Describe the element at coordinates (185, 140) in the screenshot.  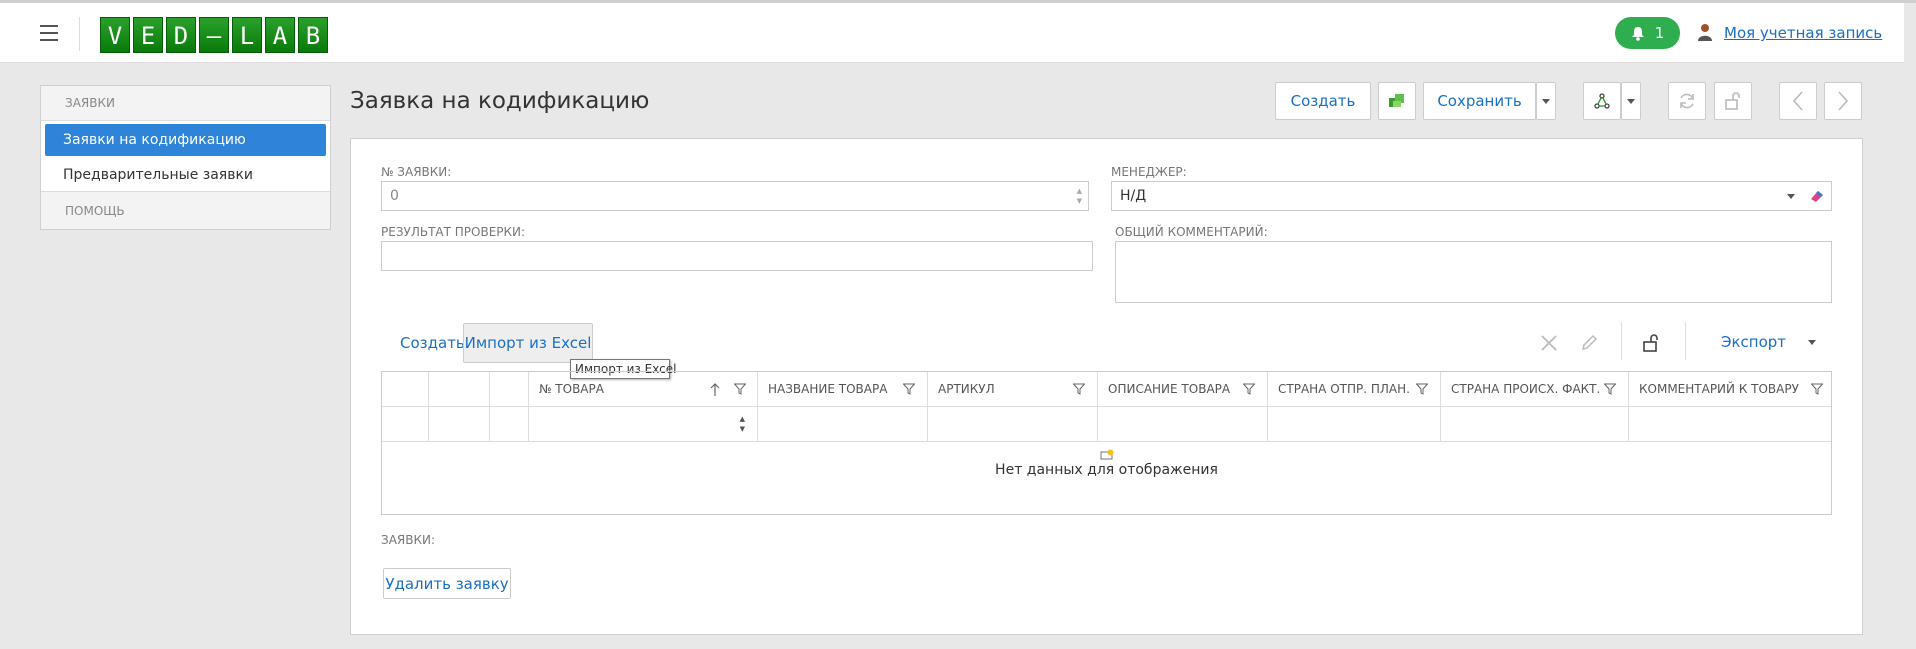
I see `sidebar-item-codification-orders: Заявки на кодификацию` at that location.